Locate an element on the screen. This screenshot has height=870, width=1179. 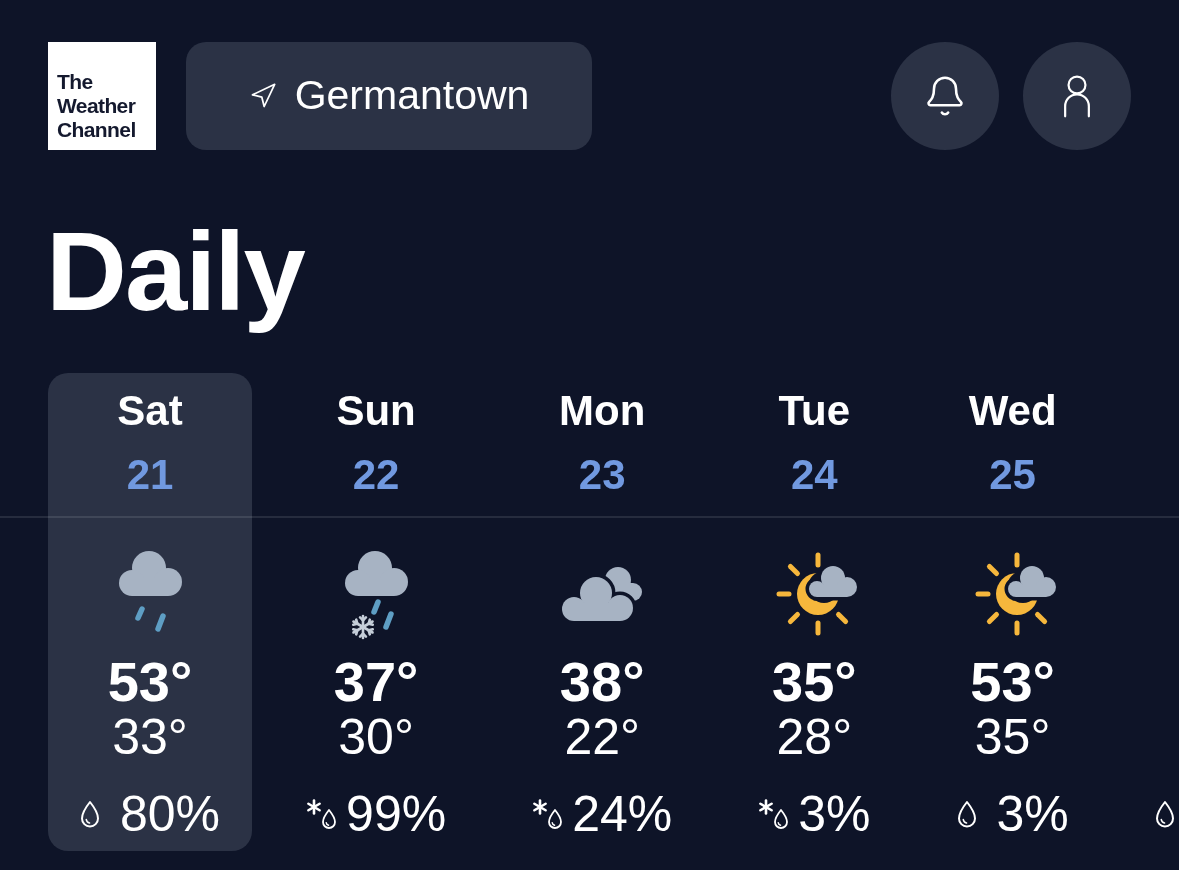
day-card: Sat 21 53° 33° 80% is located at coordinates (150, 612).